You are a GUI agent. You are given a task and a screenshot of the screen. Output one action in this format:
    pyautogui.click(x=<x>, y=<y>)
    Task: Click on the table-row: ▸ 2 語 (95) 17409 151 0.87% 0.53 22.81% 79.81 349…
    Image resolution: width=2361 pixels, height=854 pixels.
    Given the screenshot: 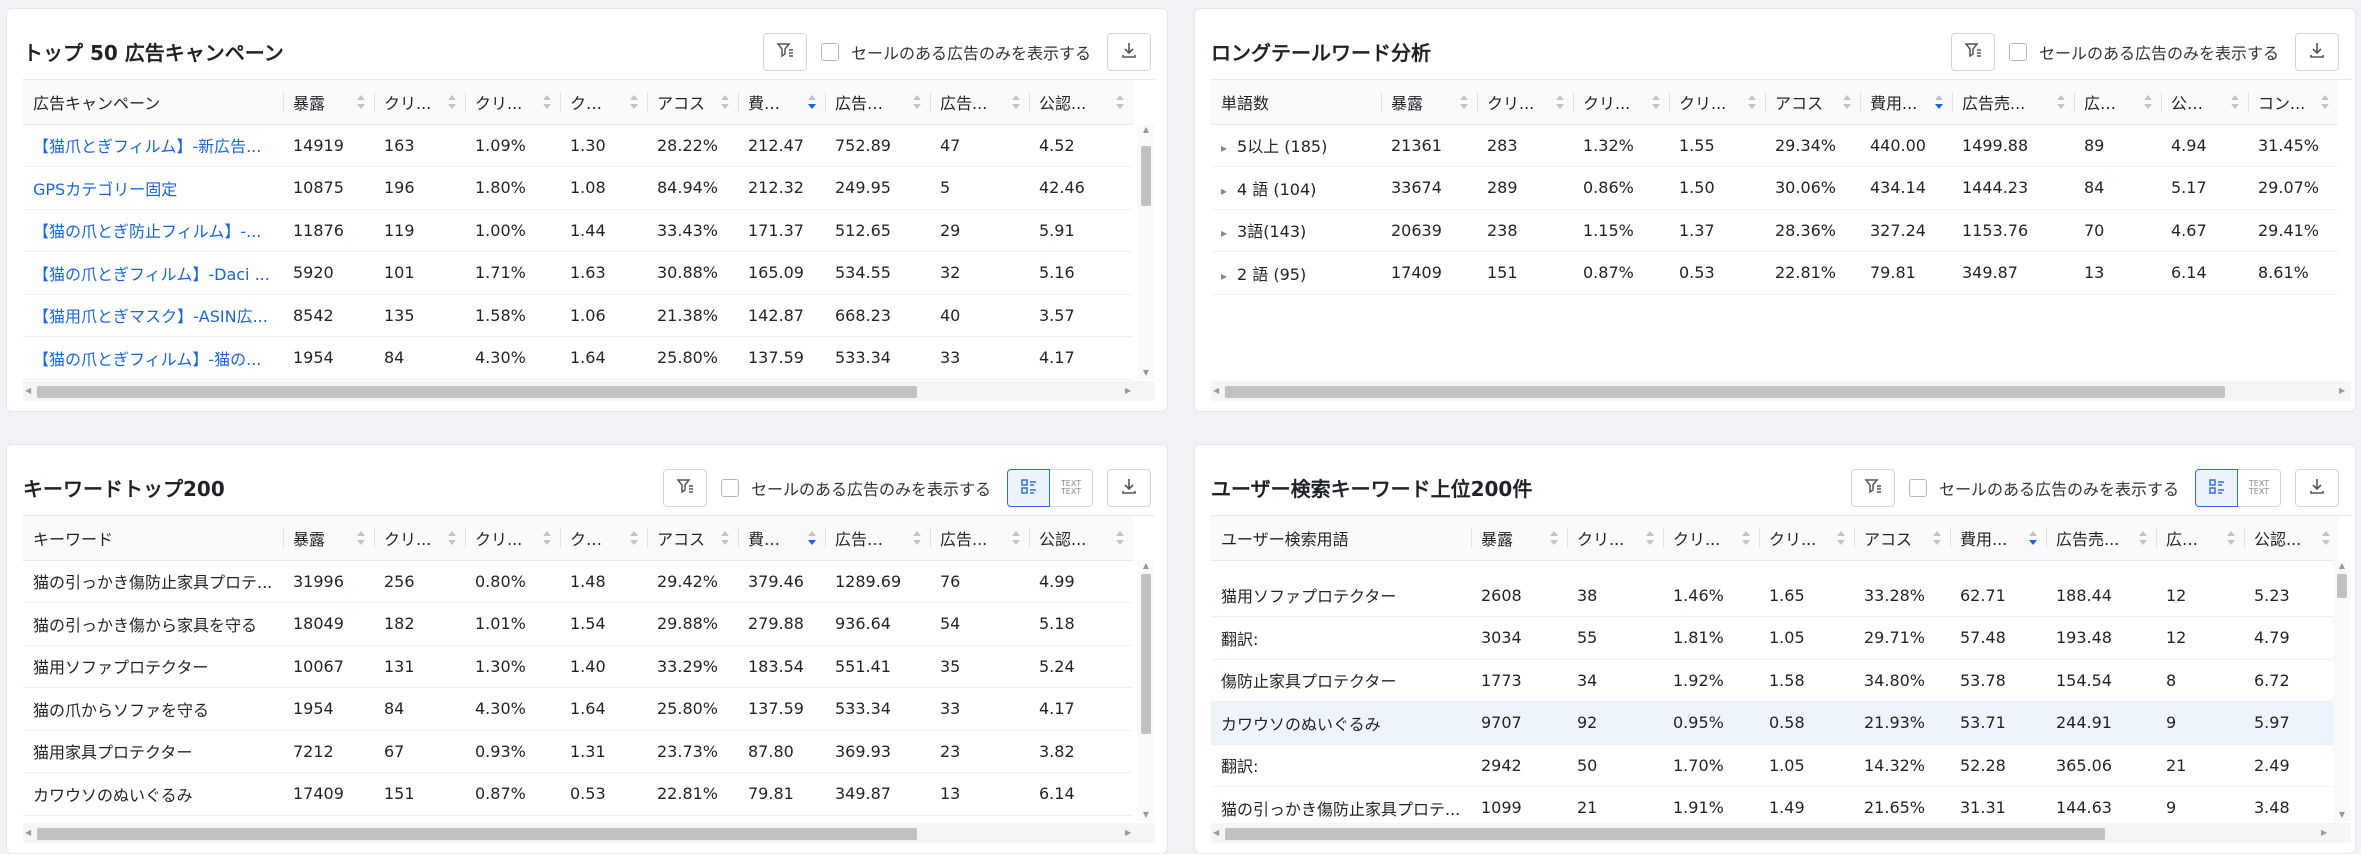 What is the action you would take?
    pyautogui.click(x=1774, y=273)
    